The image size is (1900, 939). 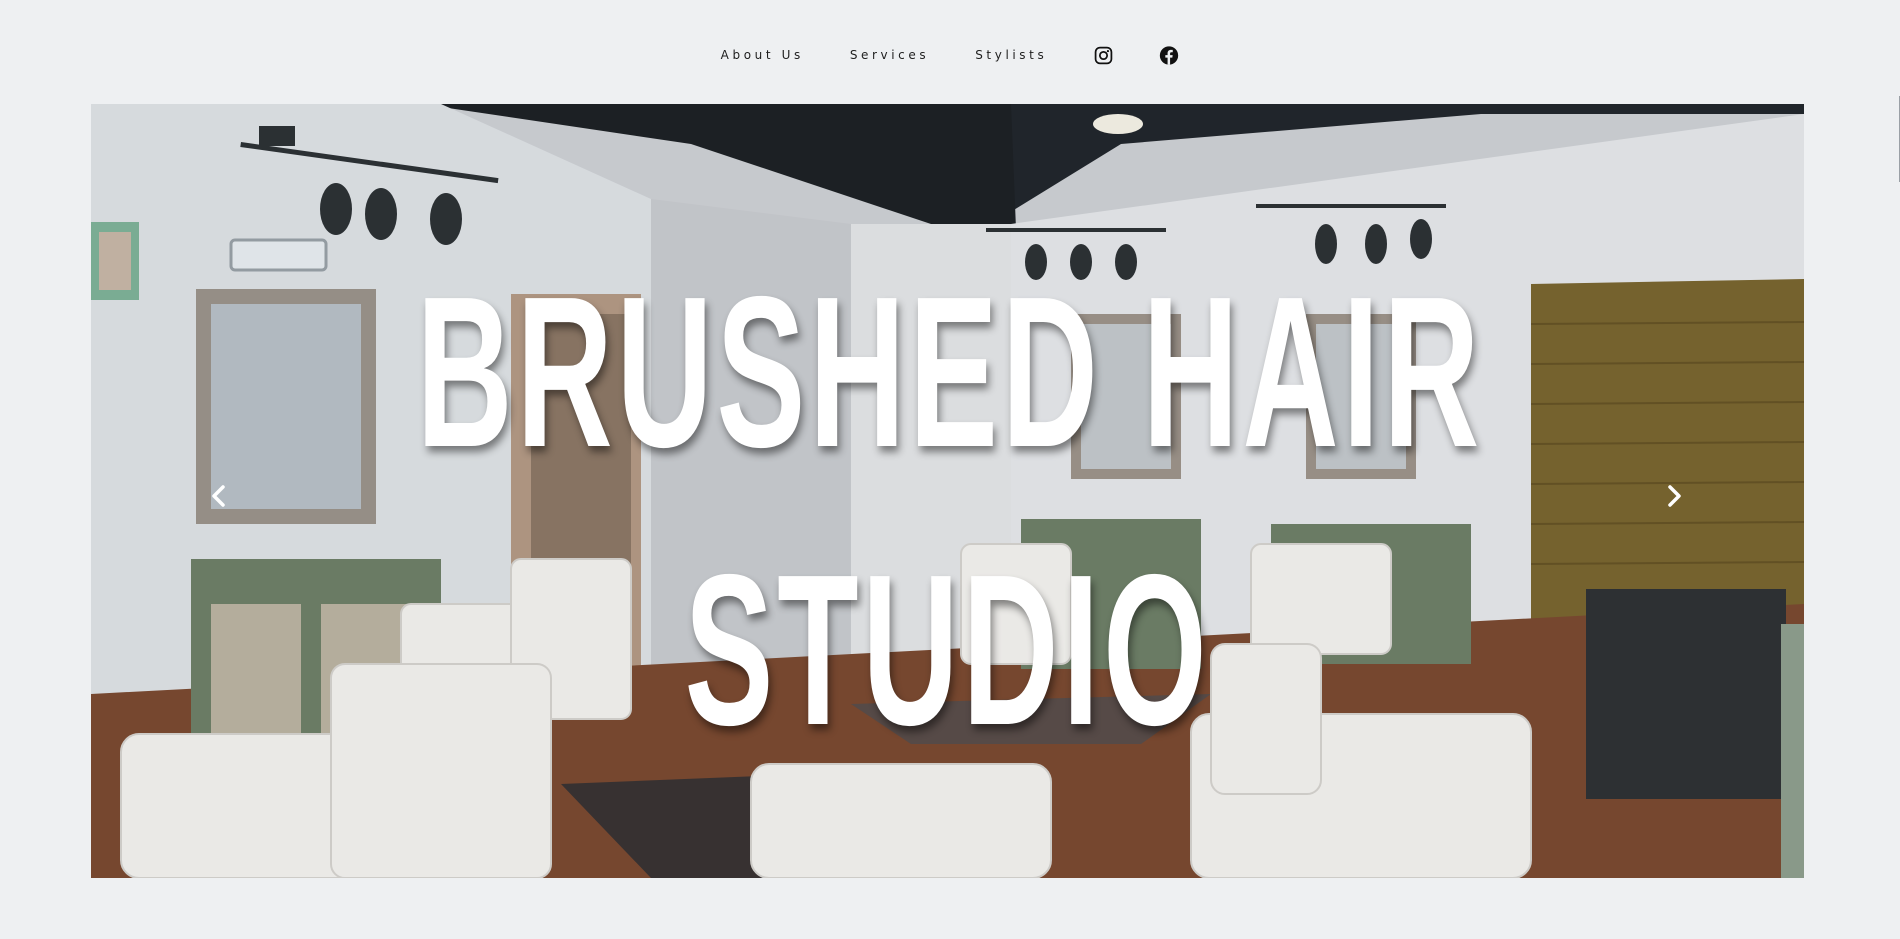 I want to click on chevron-left-icon, so click(x=218, y=496).